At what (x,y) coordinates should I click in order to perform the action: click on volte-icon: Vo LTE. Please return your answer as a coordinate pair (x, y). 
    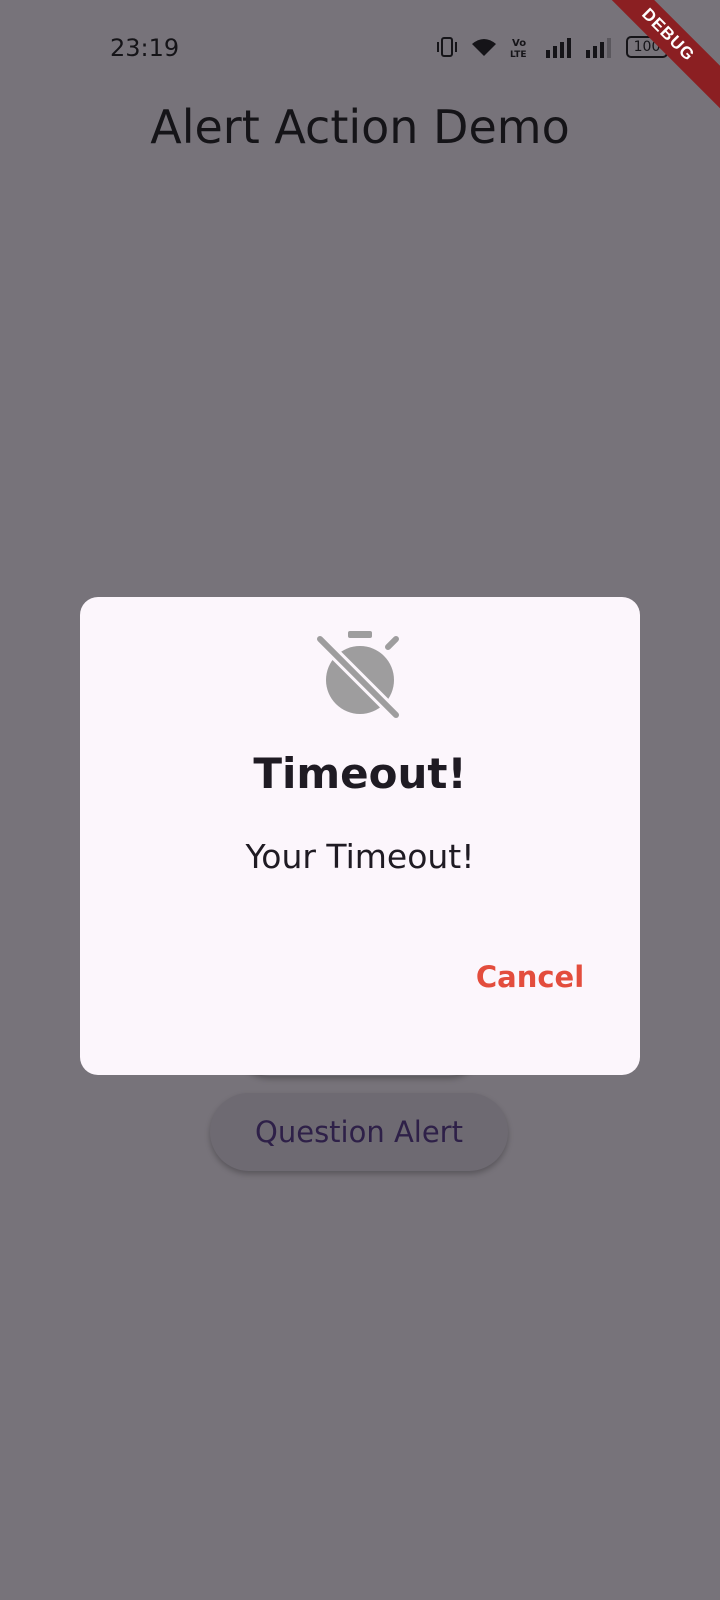
    Looking at the image, I should click on (522, 47).